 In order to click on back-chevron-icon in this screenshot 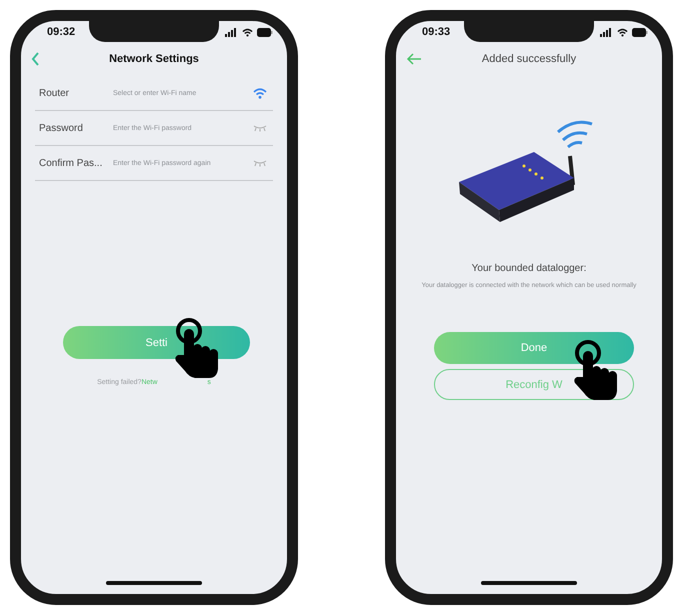, I will do `click(35, 59)`.